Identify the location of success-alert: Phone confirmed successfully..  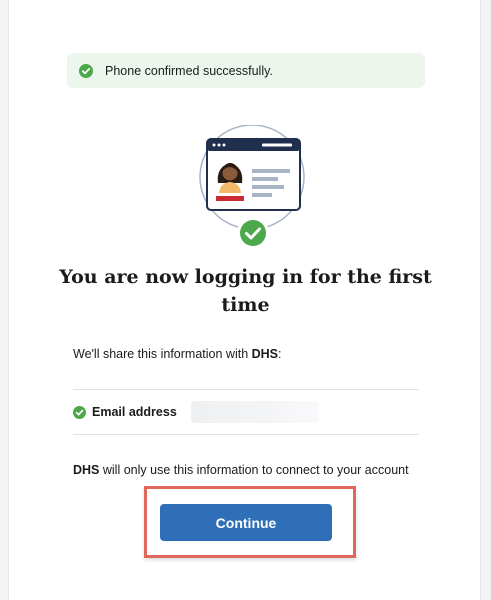
(246, 70).